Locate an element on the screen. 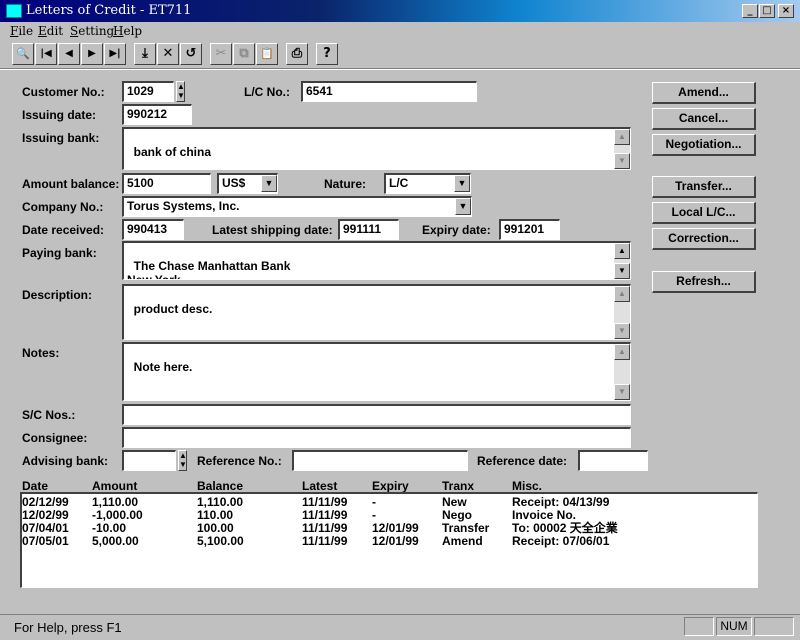  find-icon: 🔍 is located at coordinates (23, 54).